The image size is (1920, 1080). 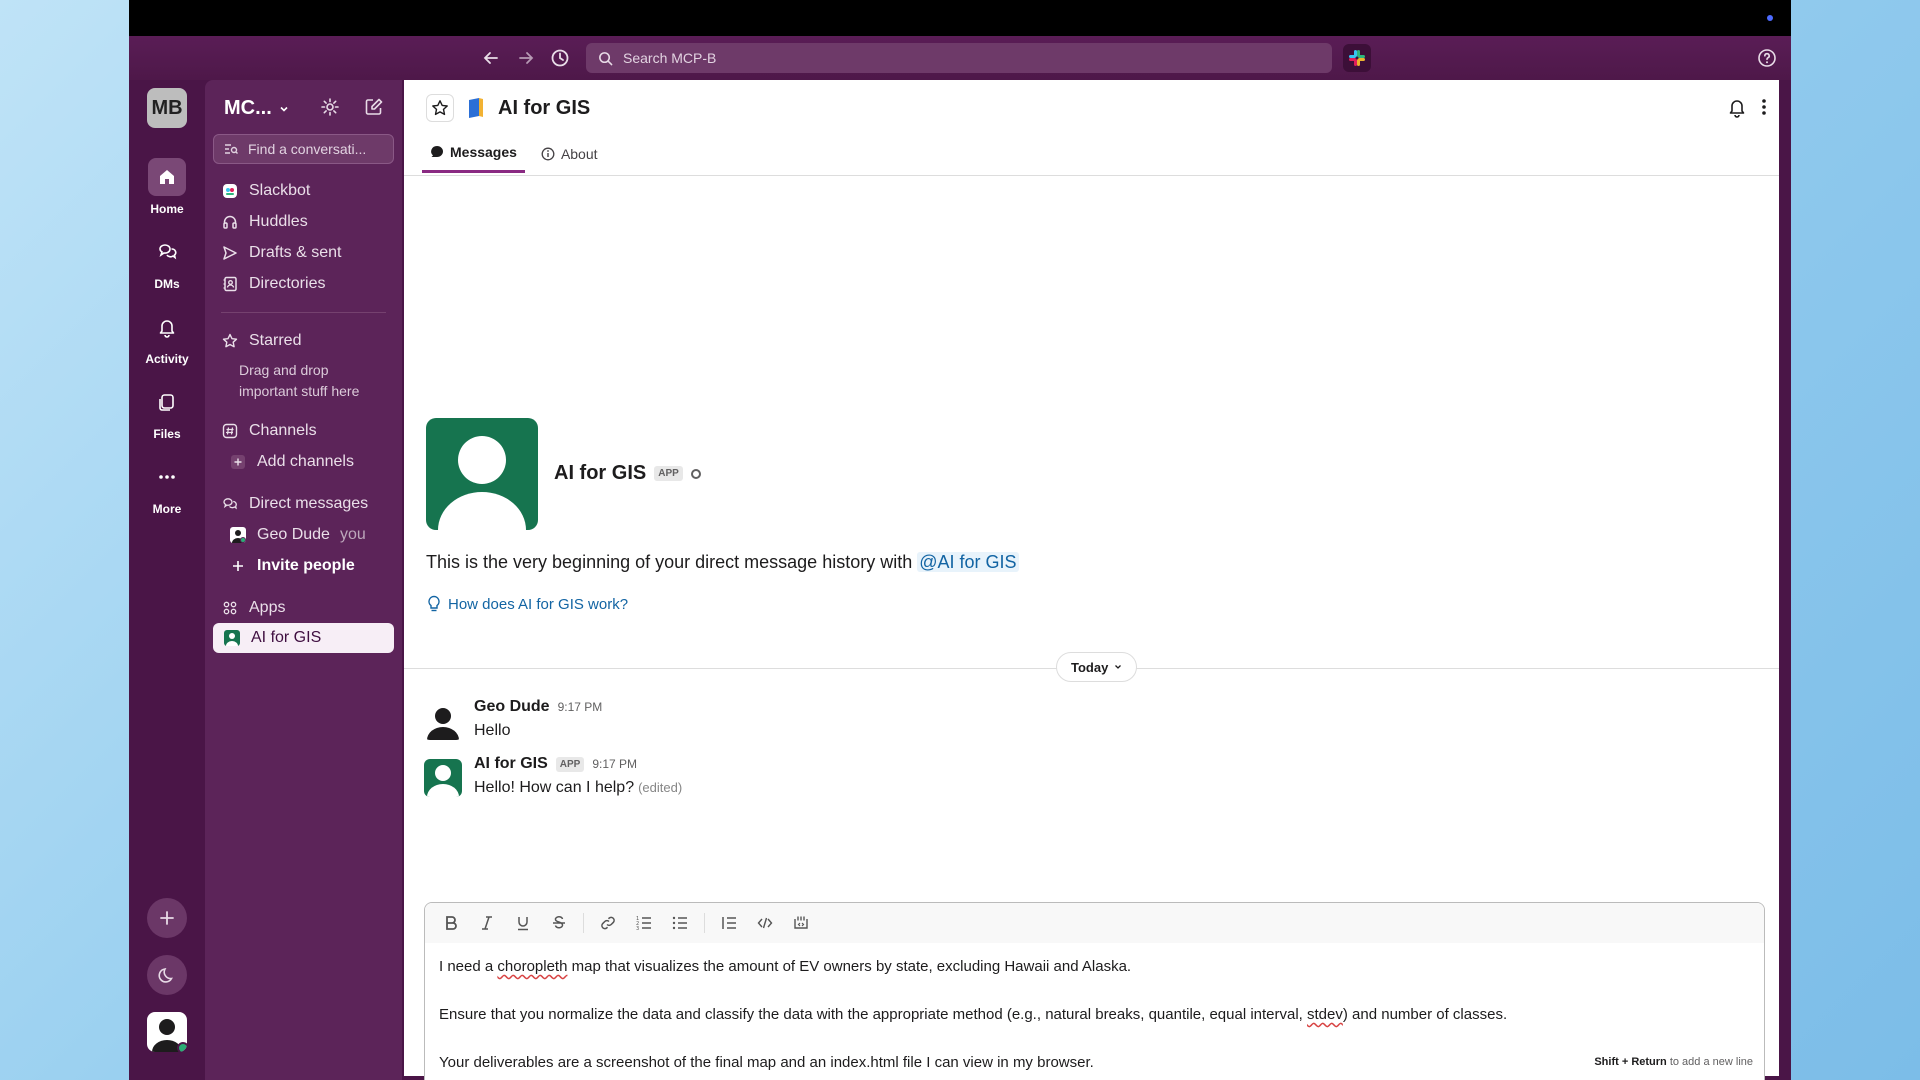 I want to click on sidebar-item-label: Add channels, so click(x=305, y=461).